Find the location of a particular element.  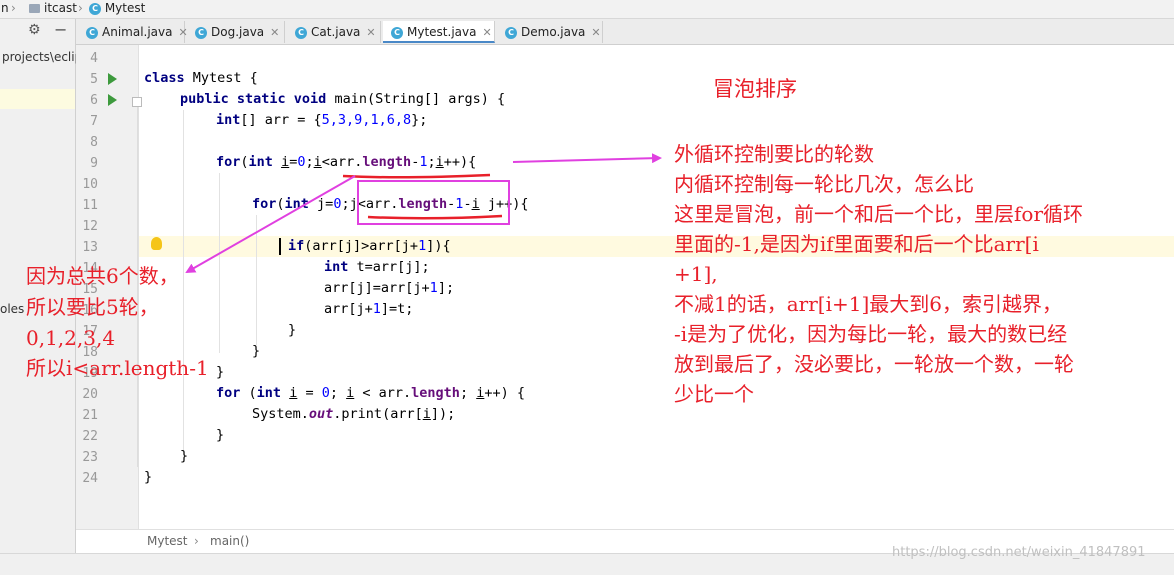

annotation-right-7: -i是为了优化，因为每比一轮，最大的数已经 is located at coordinates (871, 334).